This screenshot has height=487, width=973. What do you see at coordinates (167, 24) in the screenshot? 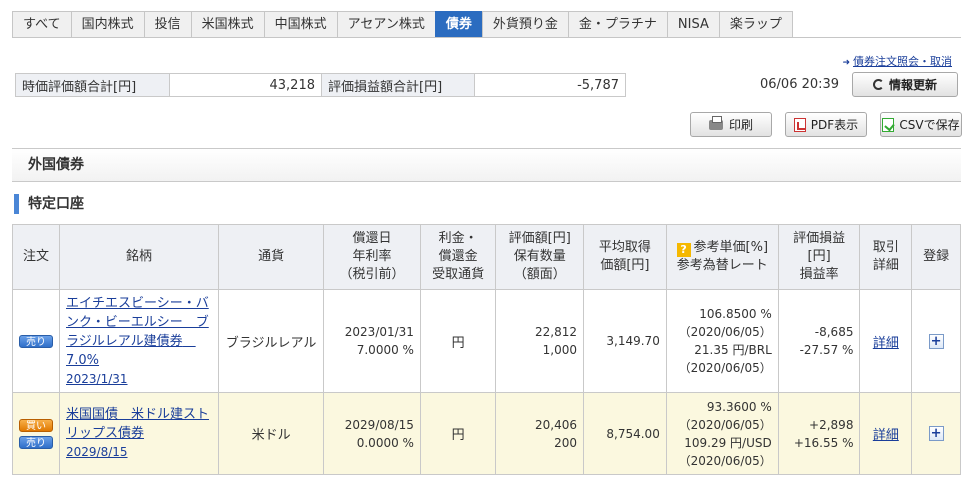
I see `tab-funds: 投信` at bounding box center [167, 24].